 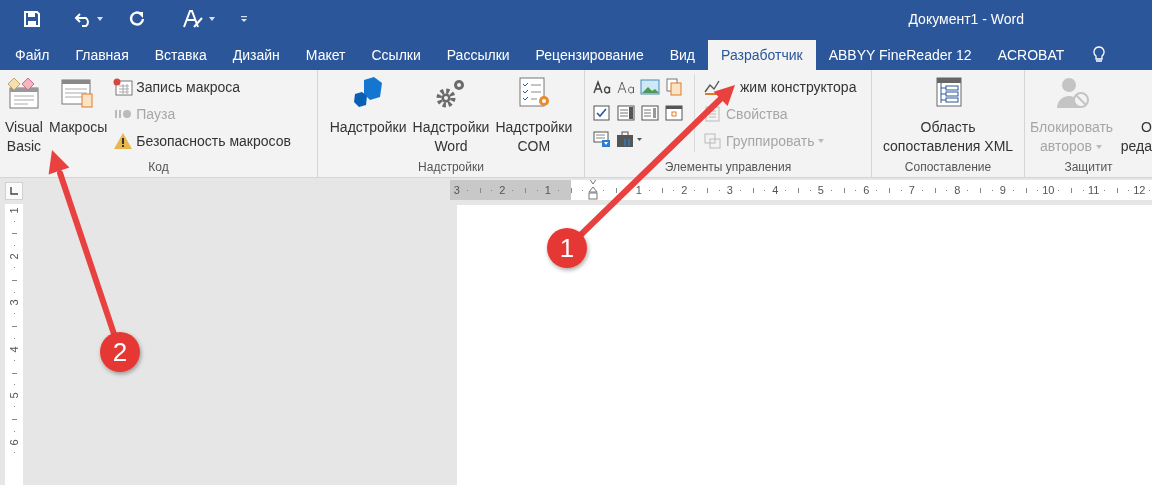 What do you see at coordinates (674, 113) in the screenshot?
I see `calendar-icon` at bounding box center [674, 113].